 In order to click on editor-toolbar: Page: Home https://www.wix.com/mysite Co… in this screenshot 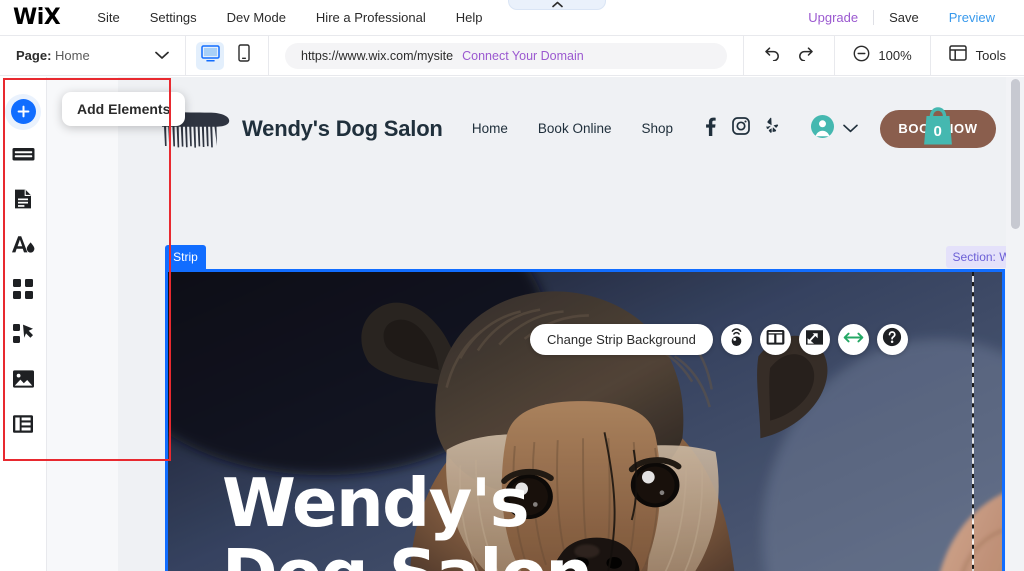, I will do `click(512, 55)`.